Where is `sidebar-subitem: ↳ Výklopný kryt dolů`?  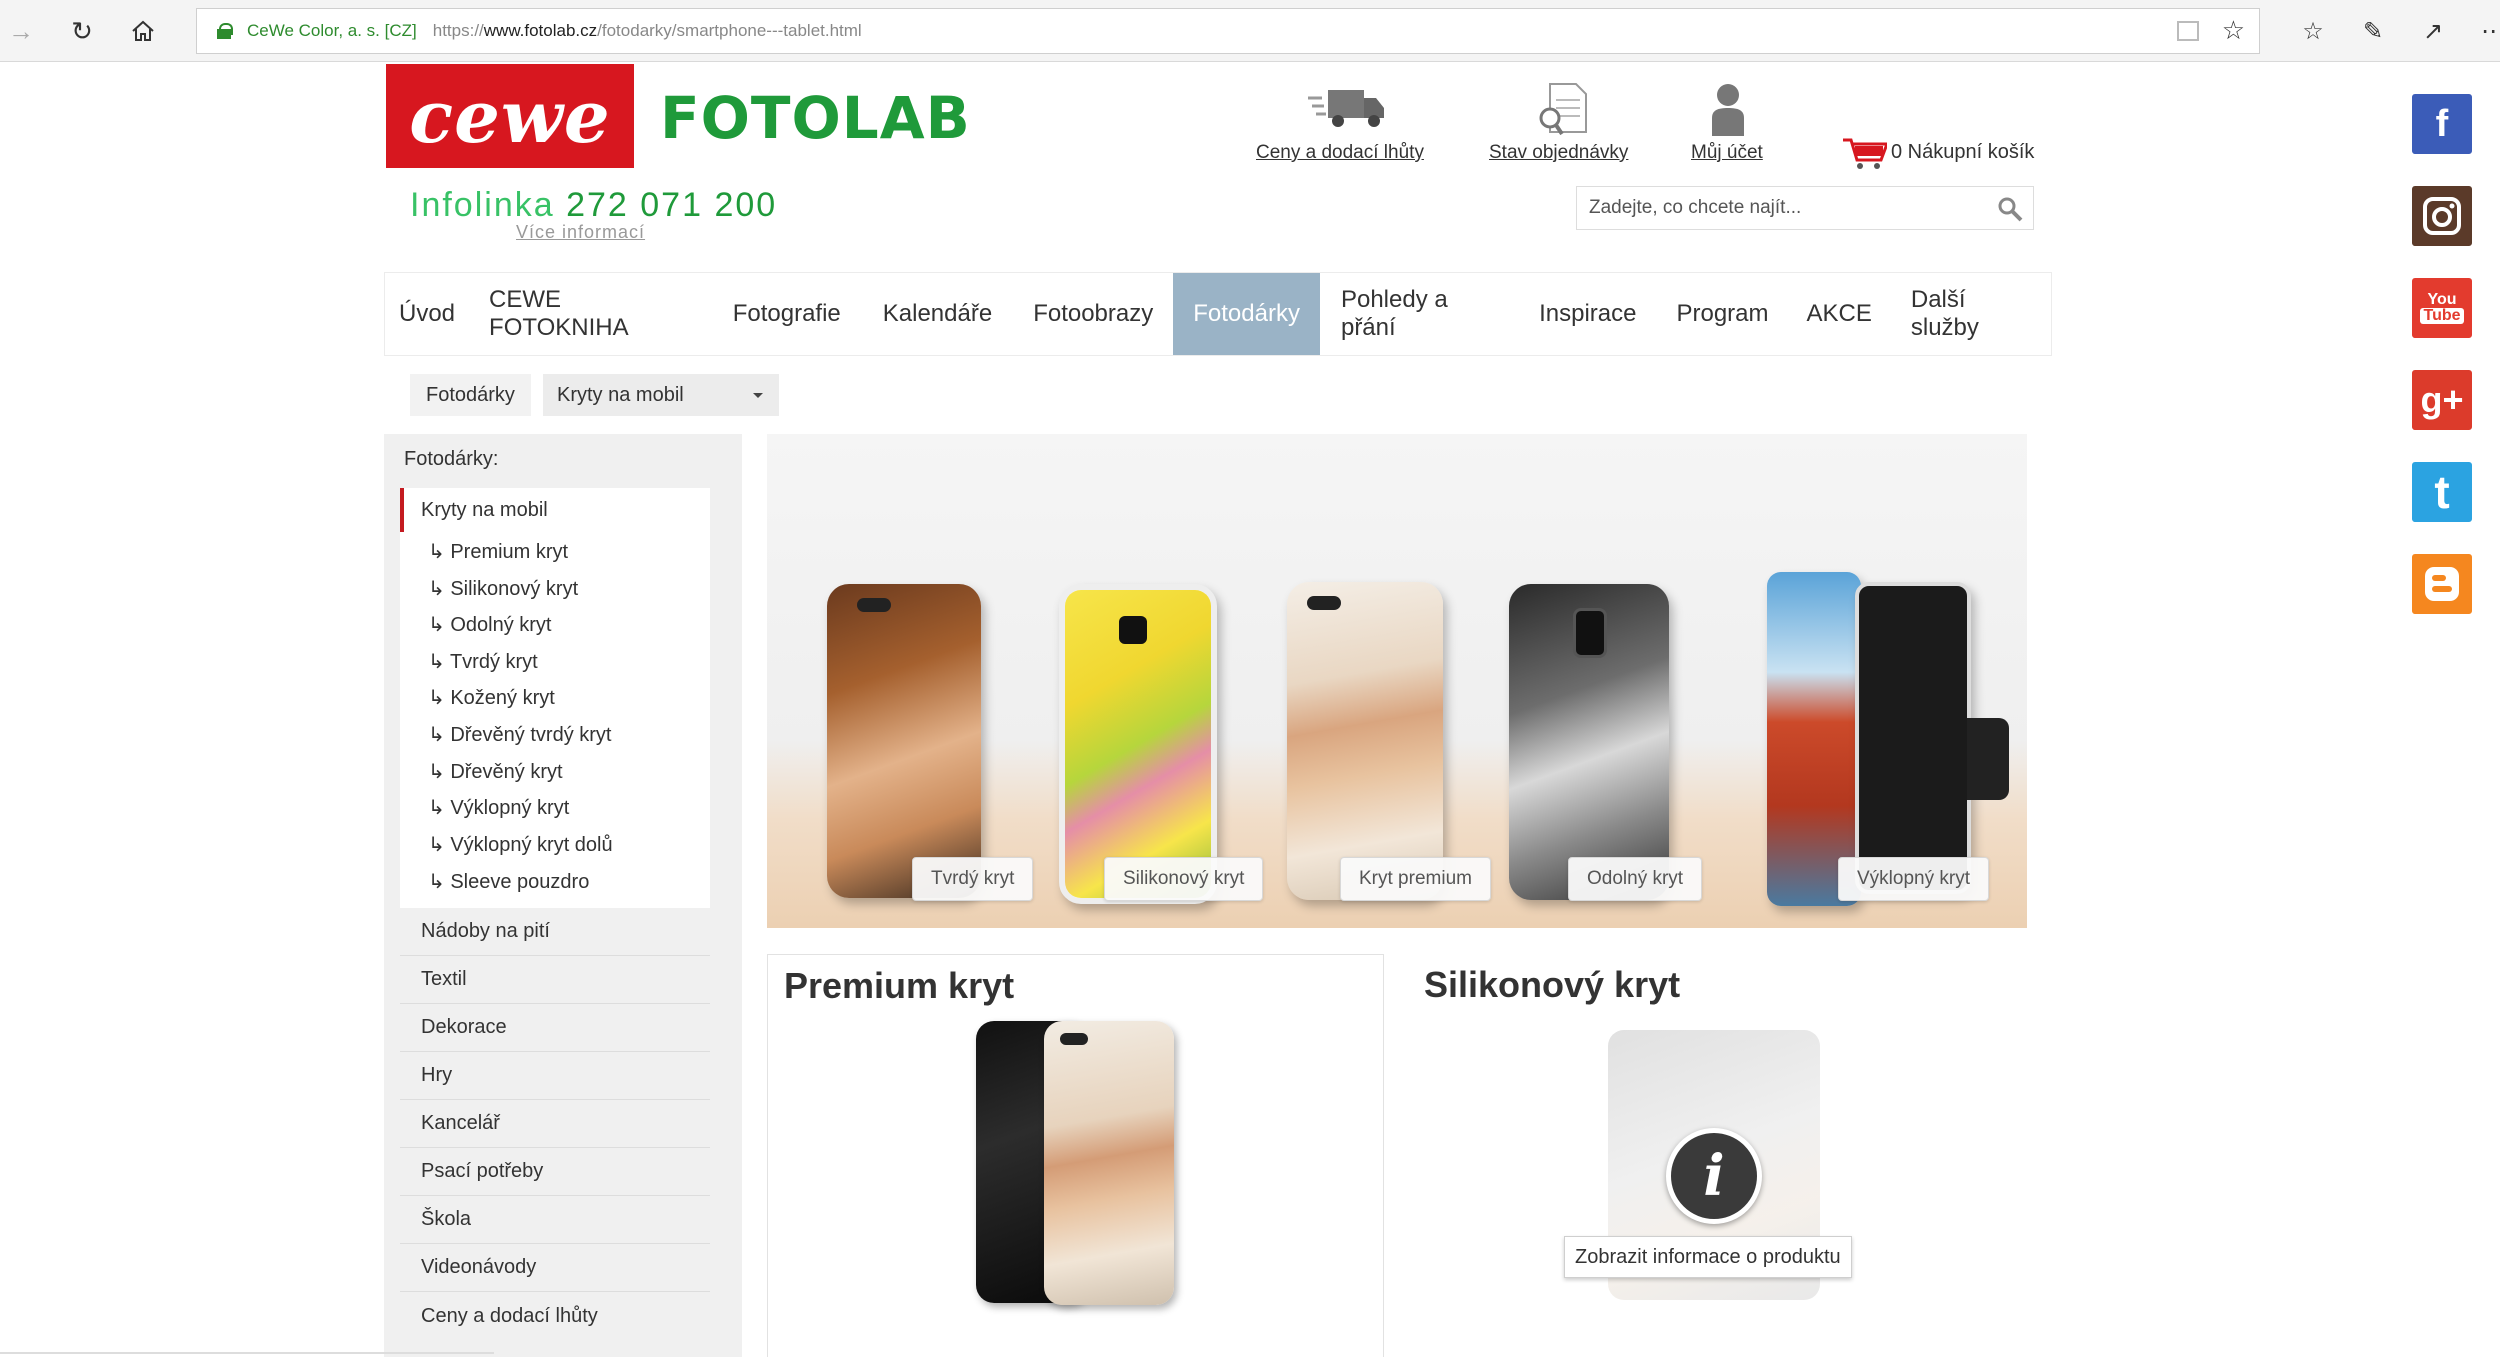
sidebar-subitem: ↳ Výklopný kryt dolů is located at coordinates (520, 844).